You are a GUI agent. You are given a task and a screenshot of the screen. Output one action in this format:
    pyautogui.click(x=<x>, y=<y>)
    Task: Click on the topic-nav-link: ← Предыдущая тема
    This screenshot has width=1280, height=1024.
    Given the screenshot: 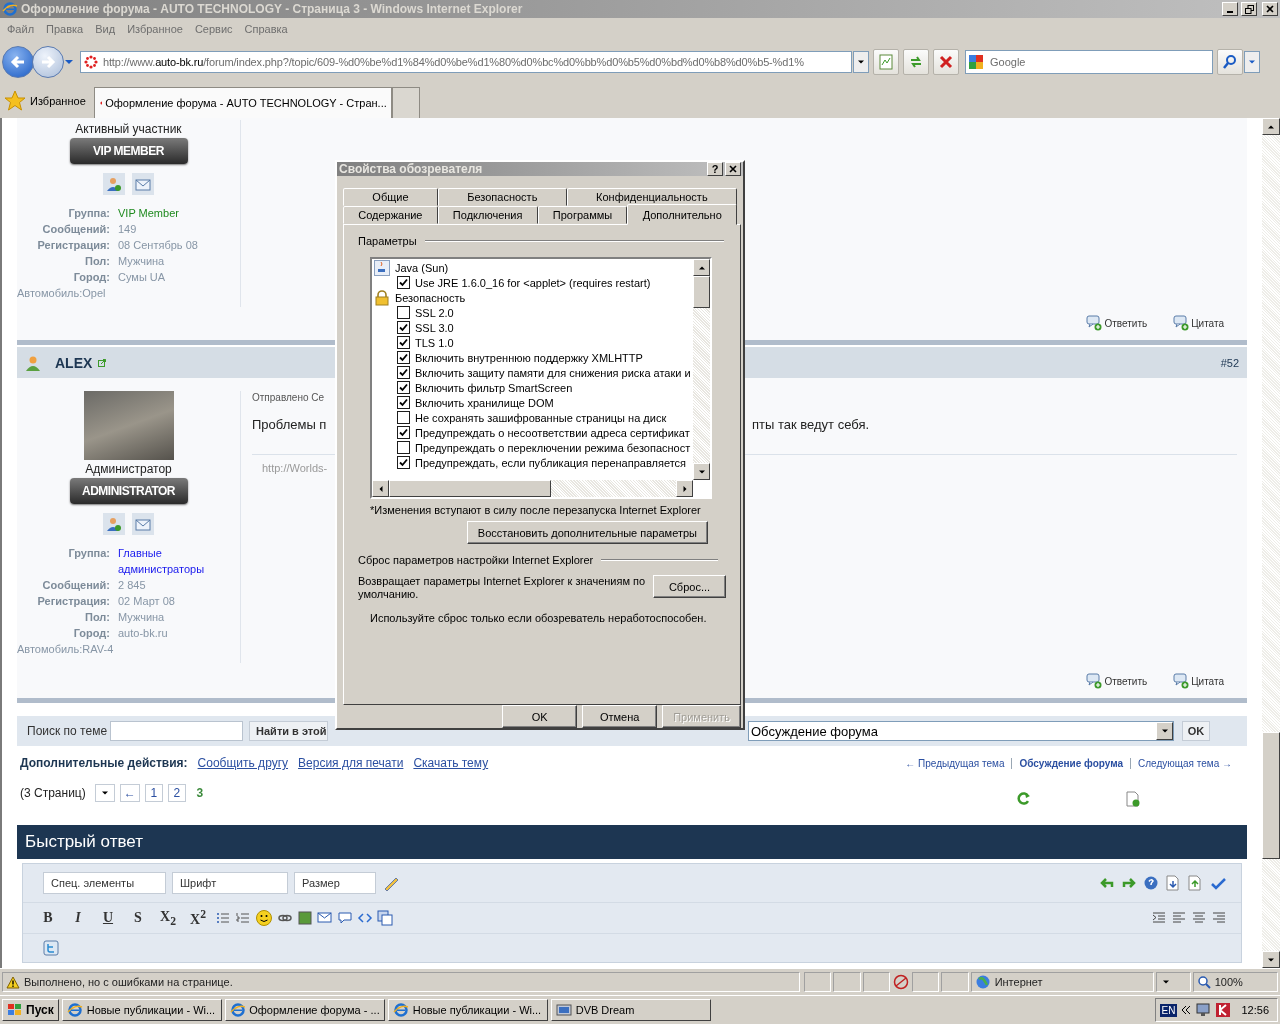 What is the action you would take?
    pyautogui.click(x=955, y=763)
    